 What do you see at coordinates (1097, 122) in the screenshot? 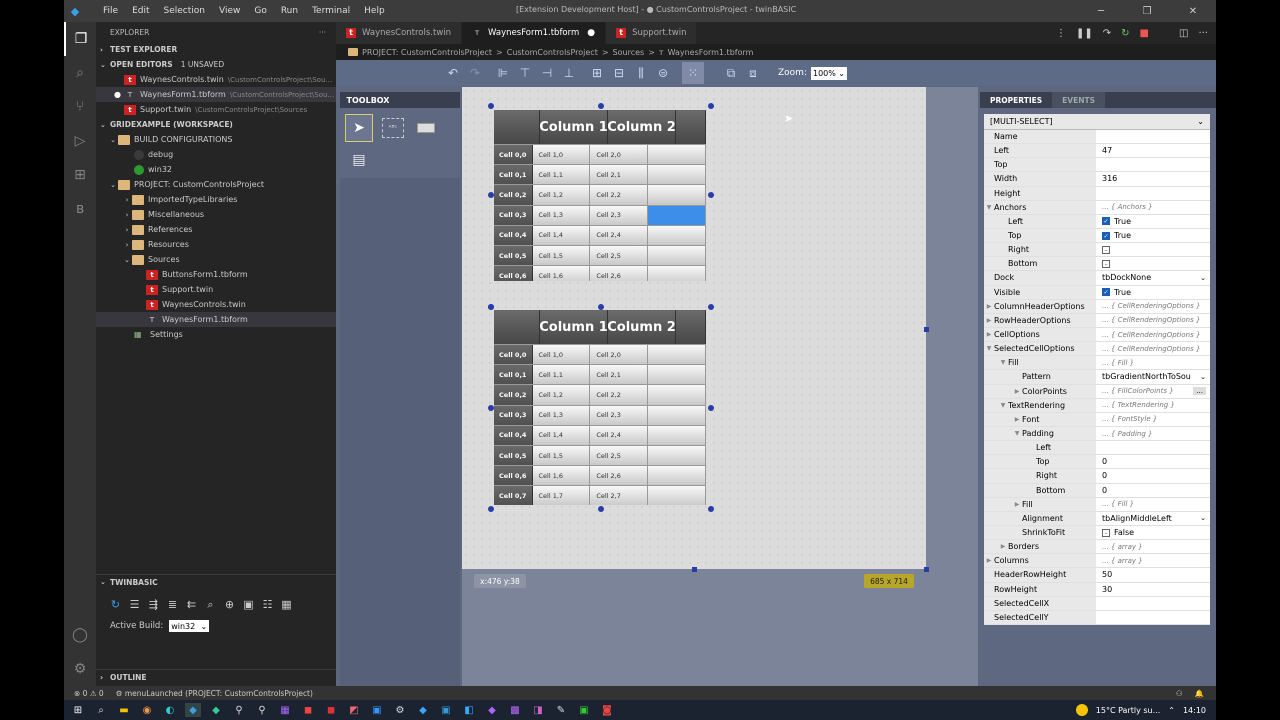
I see `object-selector: [MULTI-SELECT] ⌄` at bounding box center [1097, 122].